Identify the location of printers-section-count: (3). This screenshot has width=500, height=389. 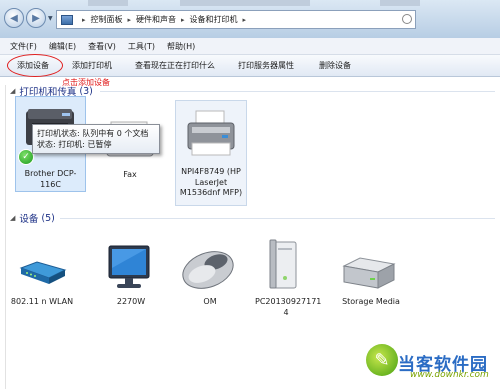
(86, 91).